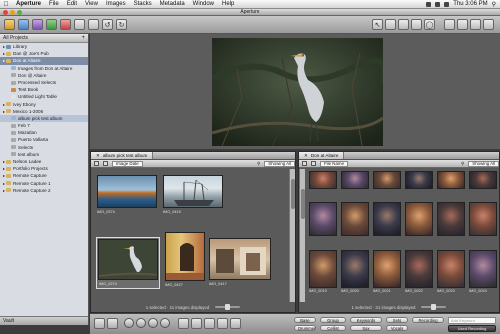 This screenshot has width=500, height=334. Describe the element at coordinates (44, 132) in the screenshot. I see `sidebar-item: Mazatlan` at that location.